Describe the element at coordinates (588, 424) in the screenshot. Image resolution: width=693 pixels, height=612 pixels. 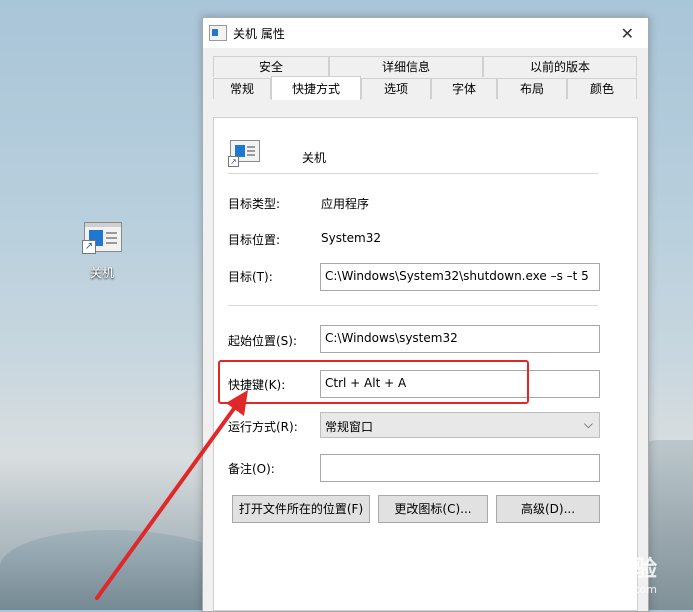
I see `chevron-down-icon: ⌵` at that location.